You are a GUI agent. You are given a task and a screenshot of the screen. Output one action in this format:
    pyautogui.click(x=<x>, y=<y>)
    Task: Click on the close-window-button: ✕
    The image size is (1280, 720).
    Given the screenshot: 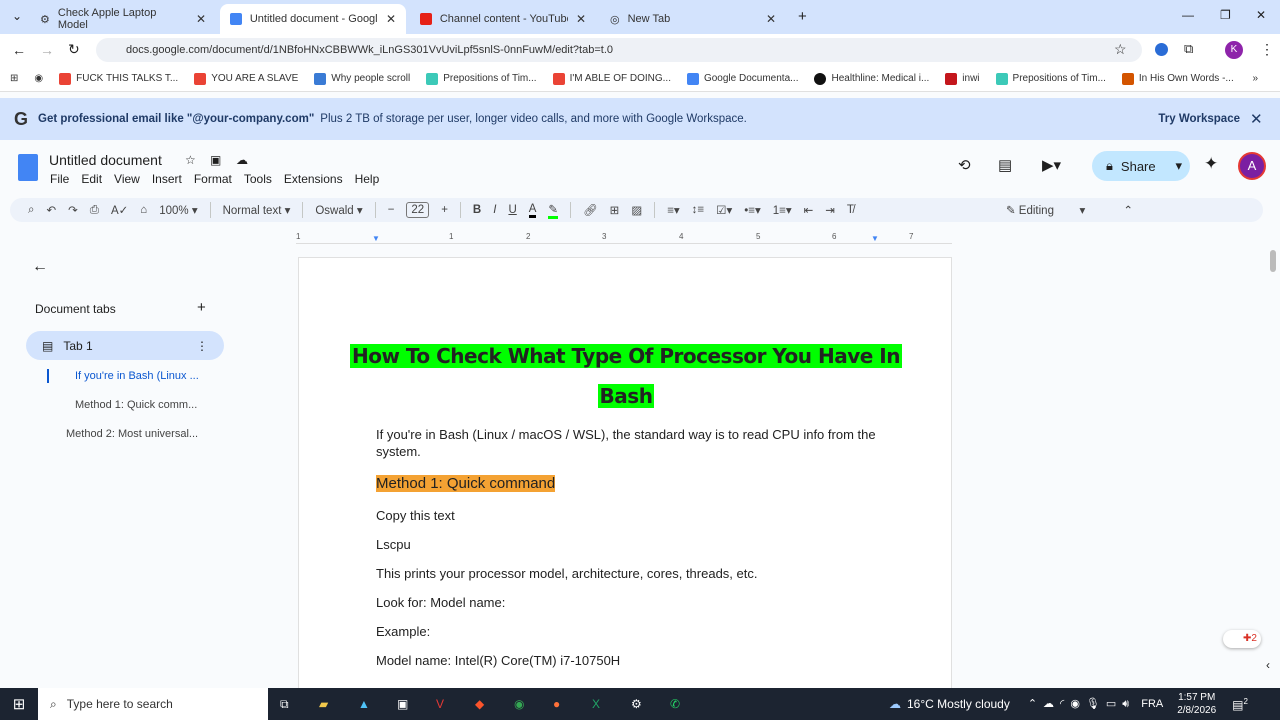 What is the action you would take?
    pyautogui.click(x=1261, y=15)
    